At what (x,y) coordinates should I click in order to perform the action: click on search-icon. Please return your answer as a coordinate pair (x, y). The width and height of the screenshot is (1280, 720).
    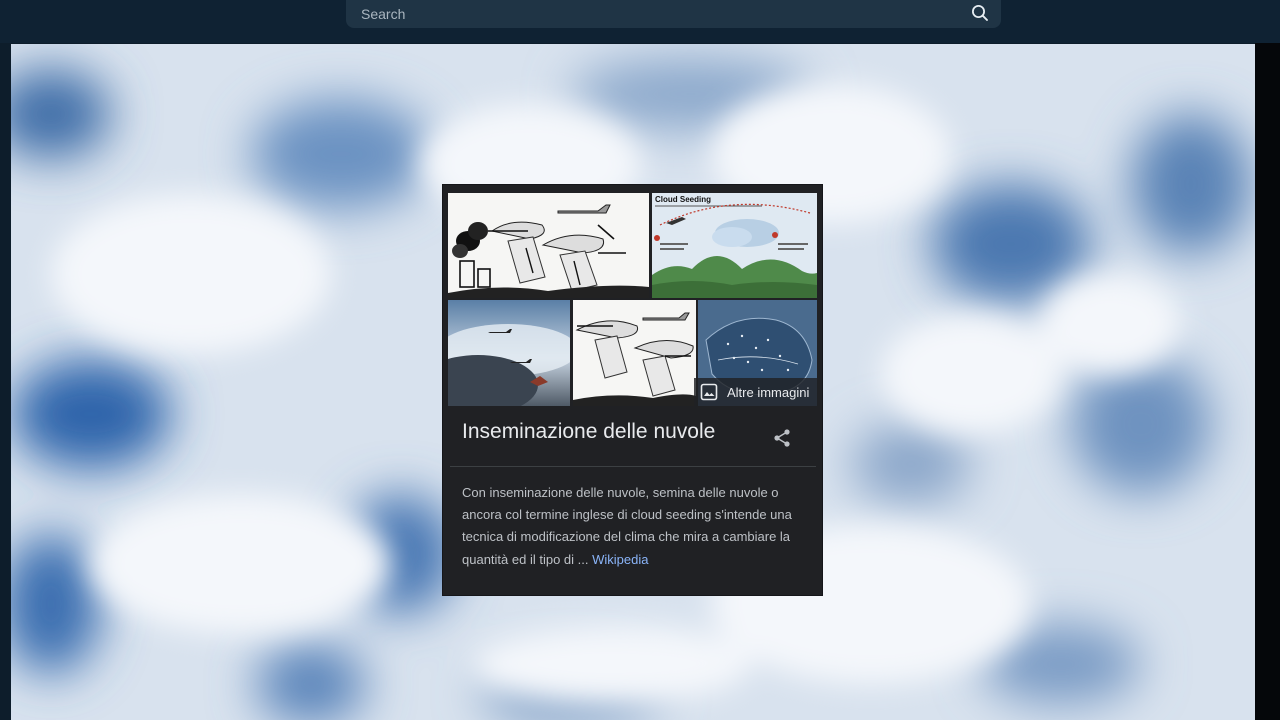
    Looking at the image, I should click on (980, 13).